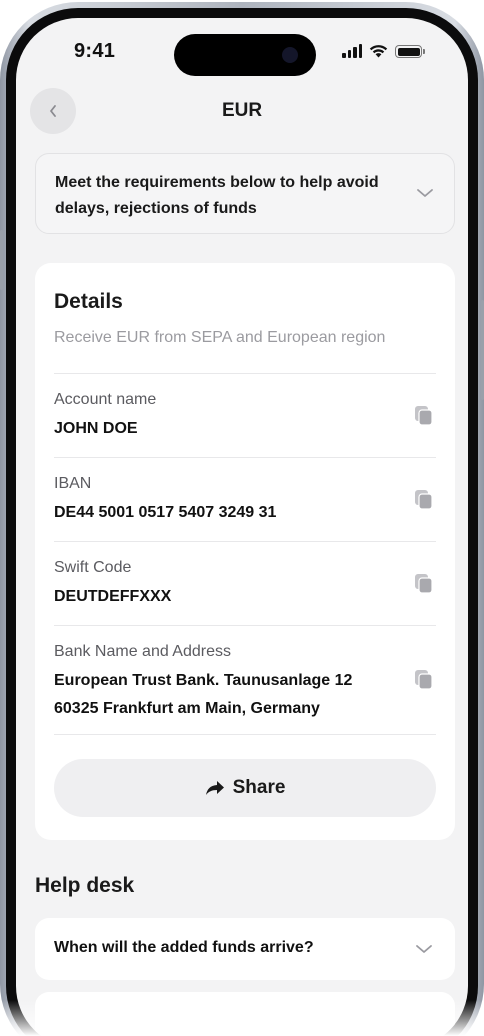 The height and width of the screenshot is (1036, 484). Describe the element at coordinates (96, 428) in the screenshot. I see `field-value-account-name: JOHN DOE` at that location.